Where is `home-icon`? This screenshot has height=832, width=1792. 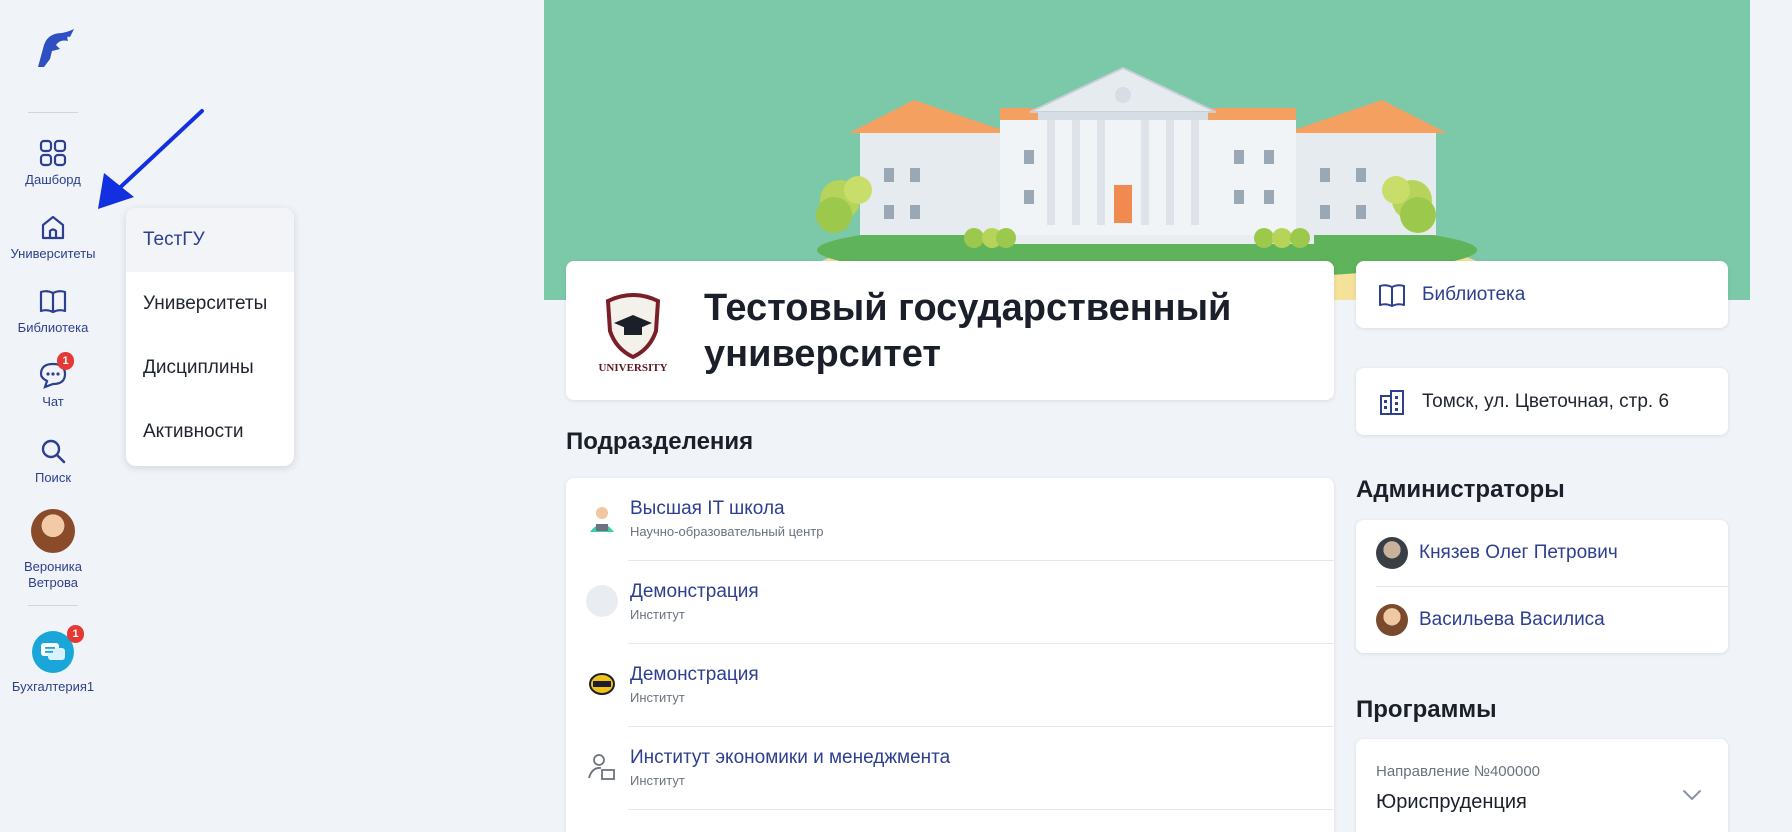
home-icon is located at coordinates (53, 227).